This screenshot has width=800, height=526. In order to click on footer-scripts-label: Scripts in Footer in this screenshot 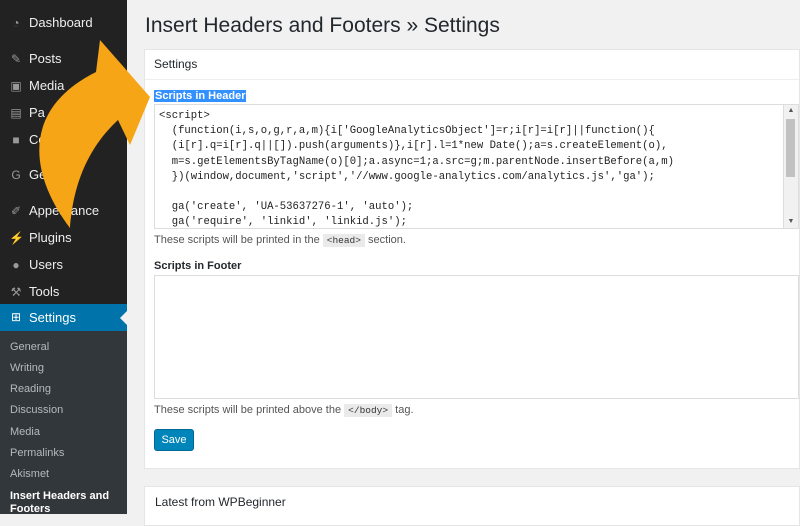, I will do `click(198, 266)`.